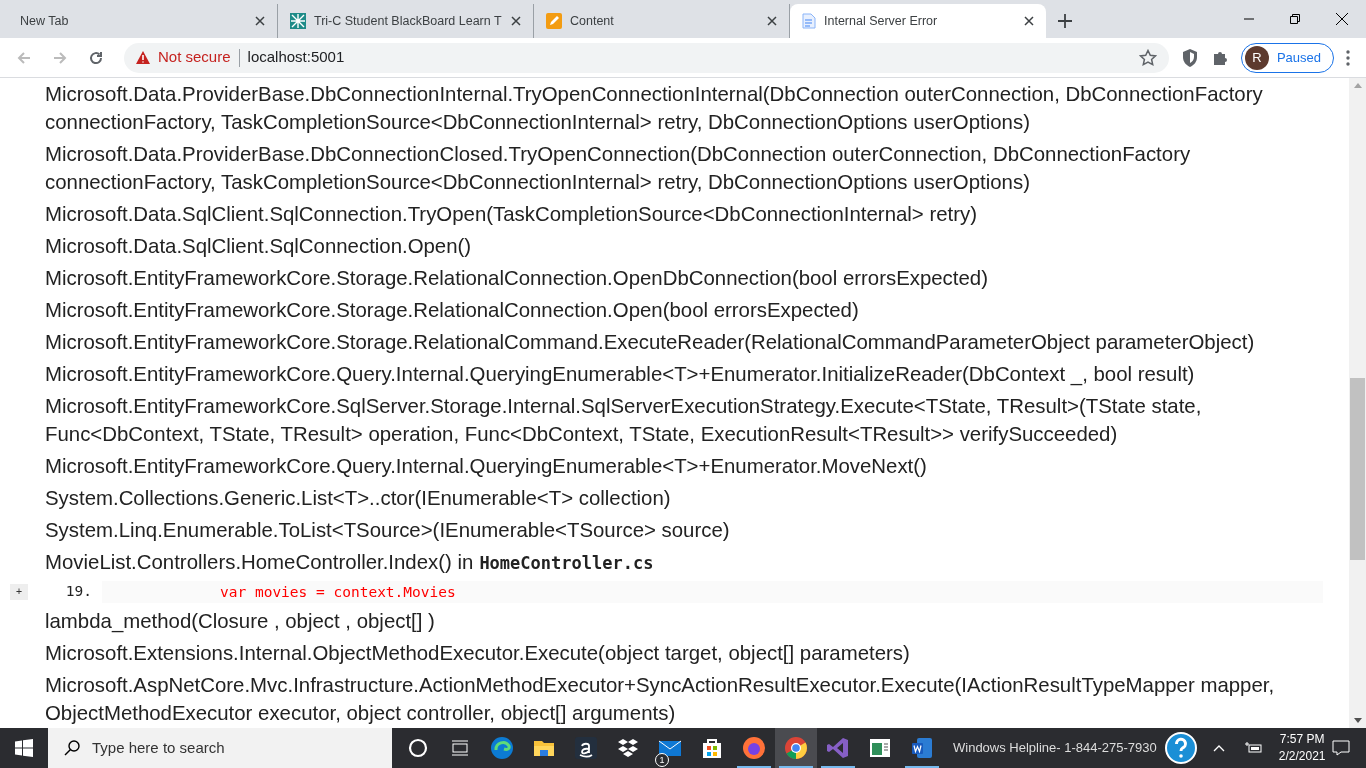 This screenshot has height=768, width=1366. What do you see at coordinates (298, 21) in the screenshot?
I see `pattern-icon` at bounding box center [298, 21].